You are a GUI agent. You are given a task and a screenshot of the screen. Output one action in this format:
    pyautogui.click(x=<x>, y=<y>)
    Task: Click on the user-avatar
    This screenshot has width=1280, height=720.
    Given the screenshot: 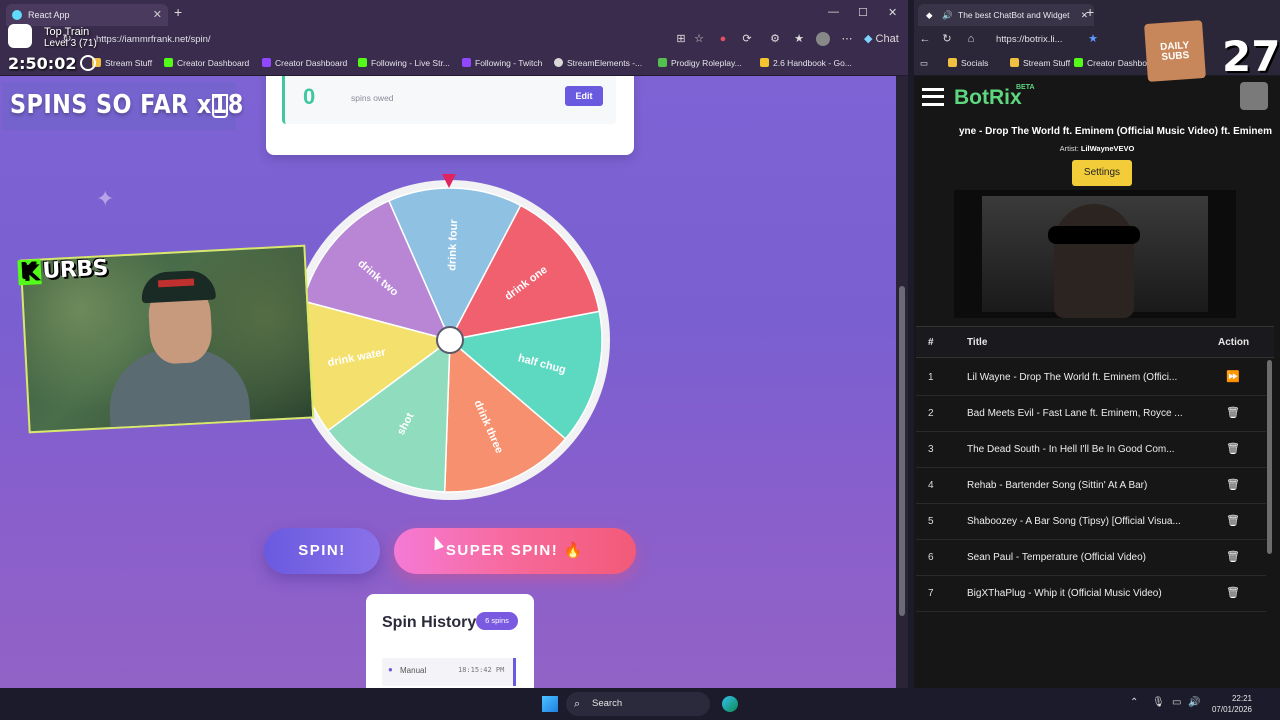 What is the action you would take?
    pyautogui.click(x=1254, y=96)
    